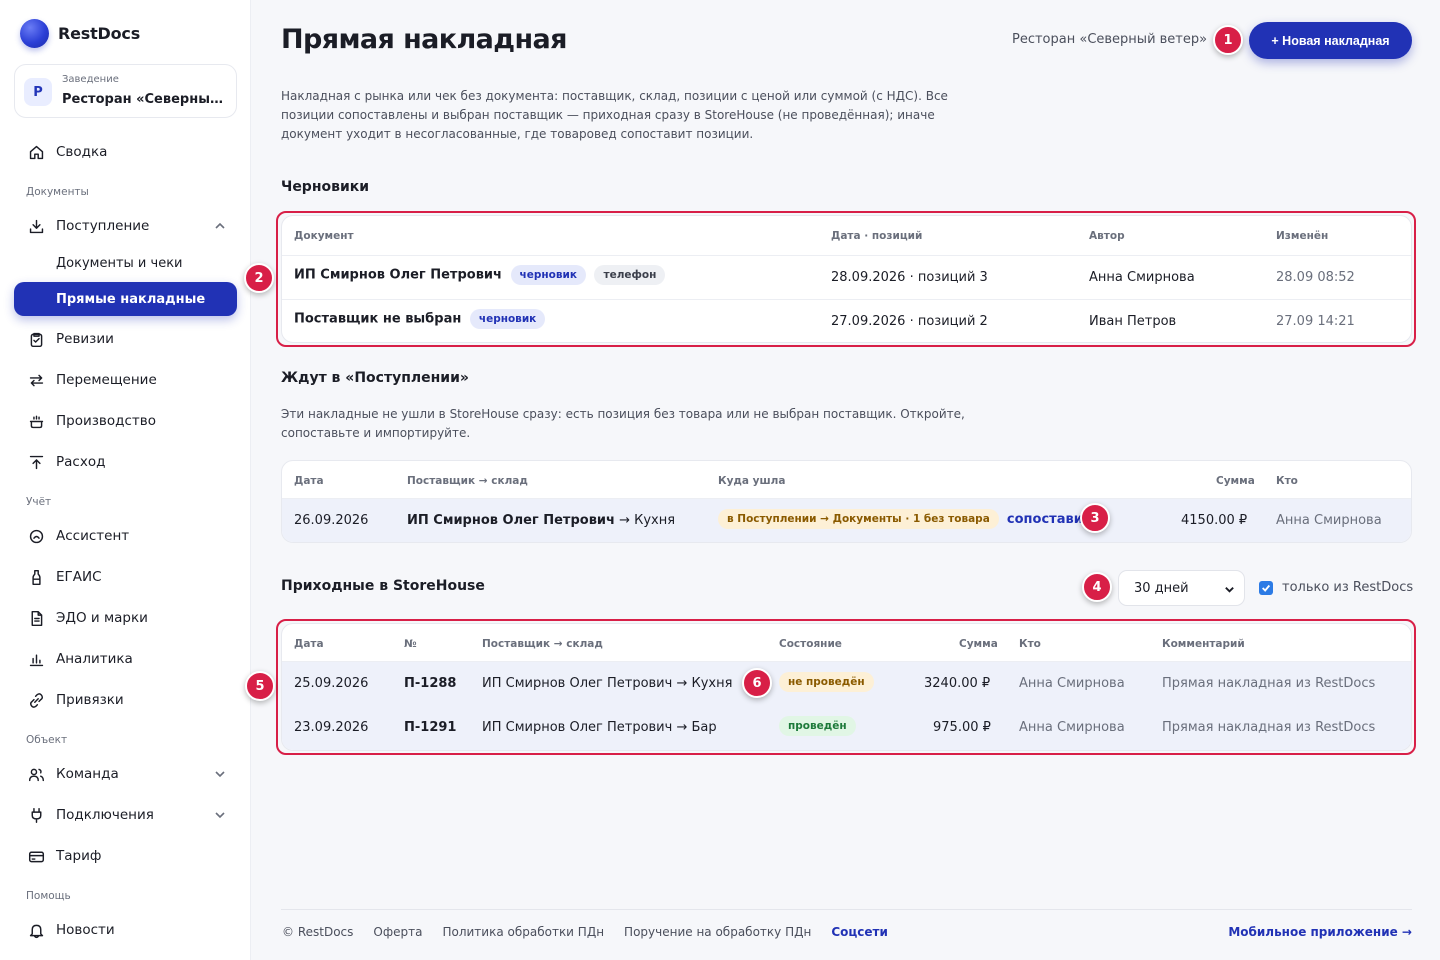  I want to click on nav-label: Производство, so click(106, 421).